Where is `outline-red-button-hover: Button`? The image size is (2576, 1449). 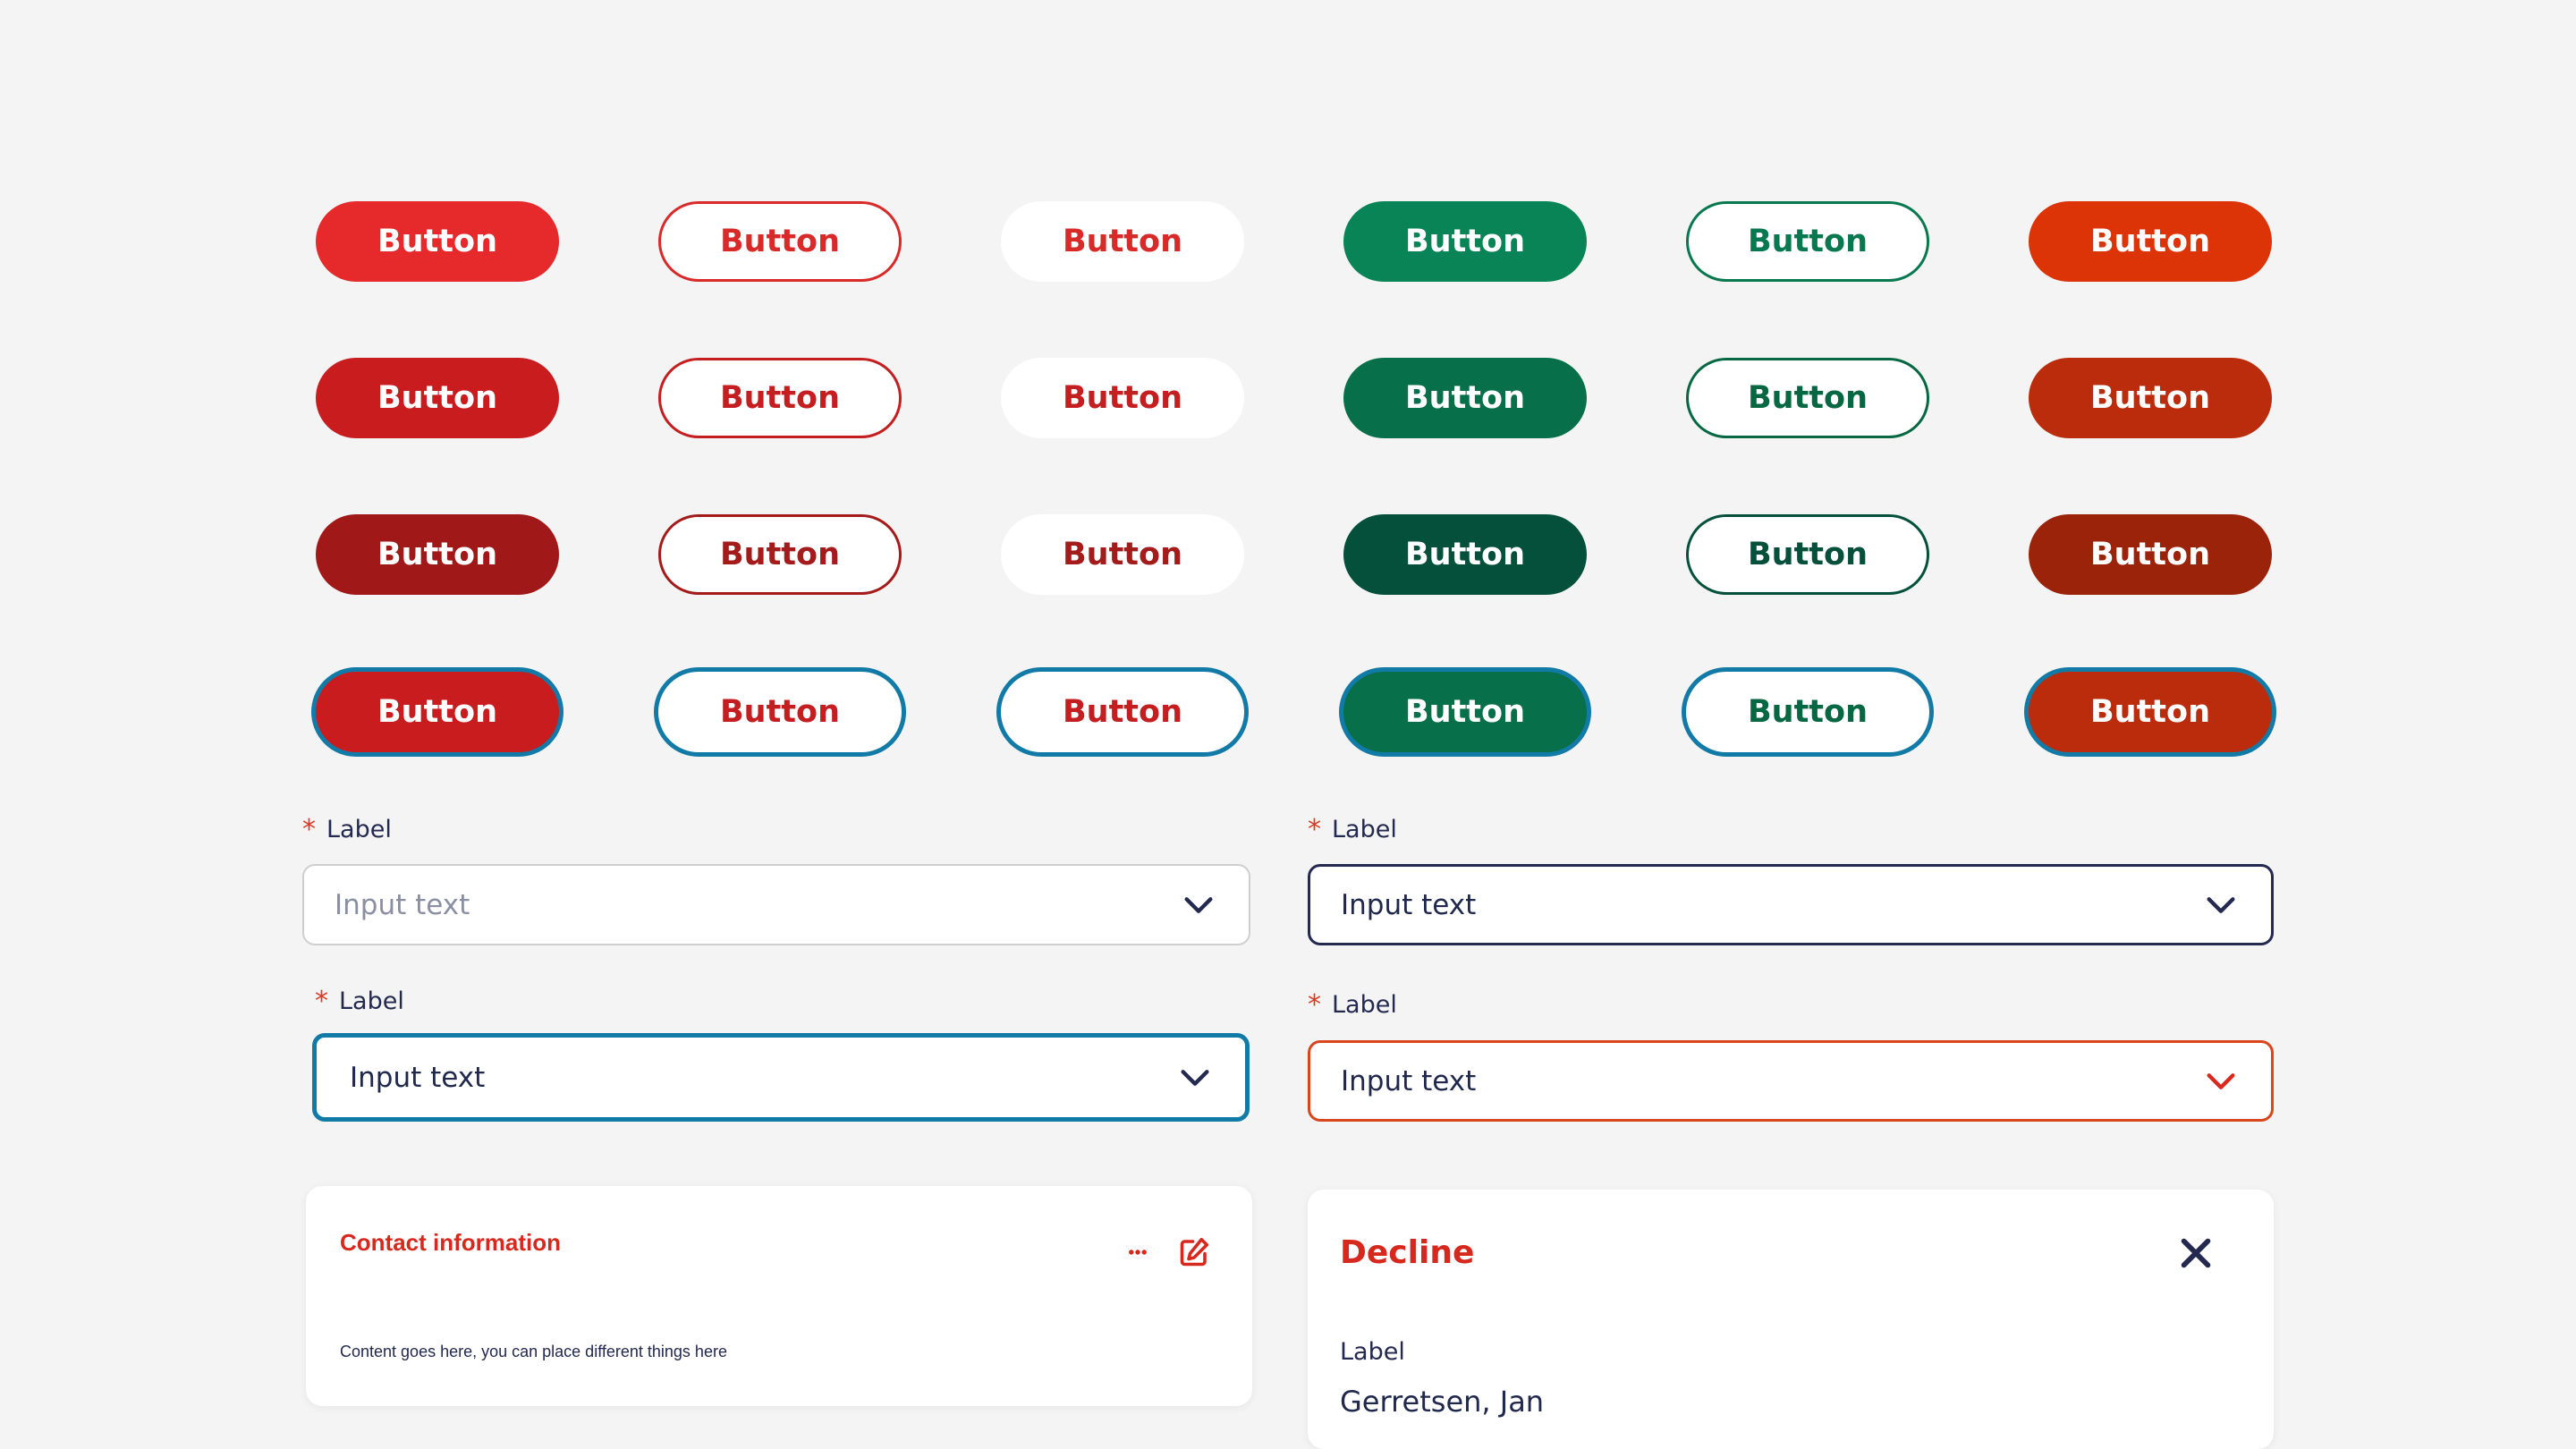 outline-red-button-hover: Button is located at coordinates (780, 398).